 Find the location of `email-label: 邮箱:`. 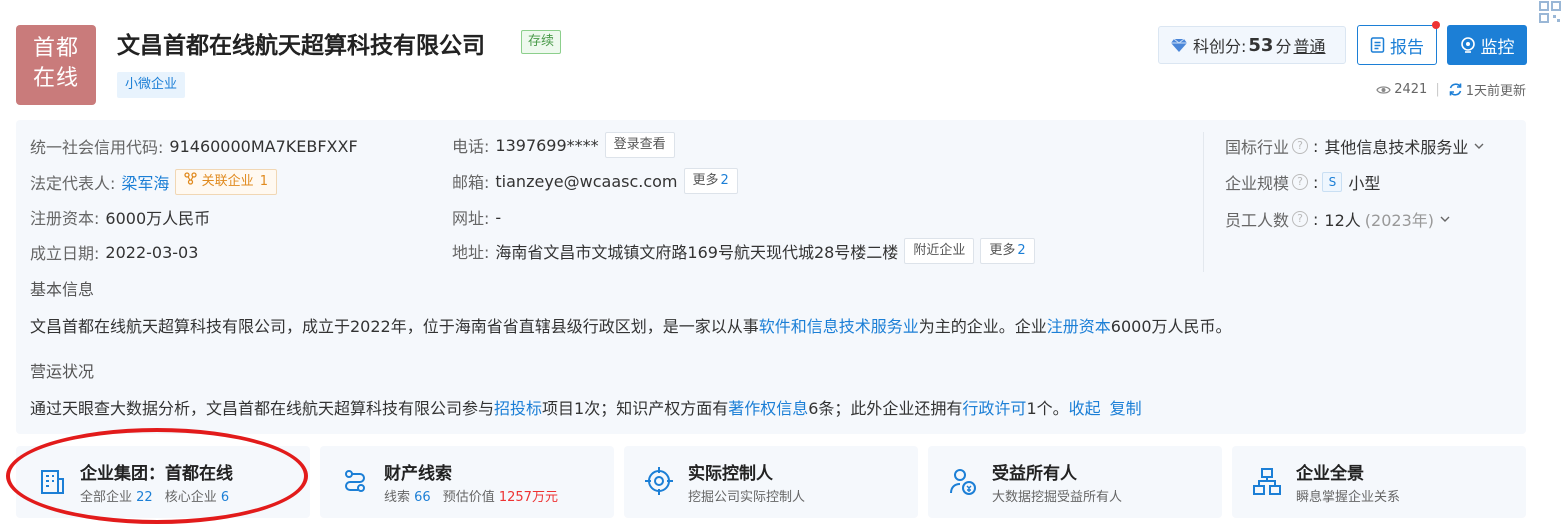

email-label: 邮箱: is located at coordinates (471, 182).